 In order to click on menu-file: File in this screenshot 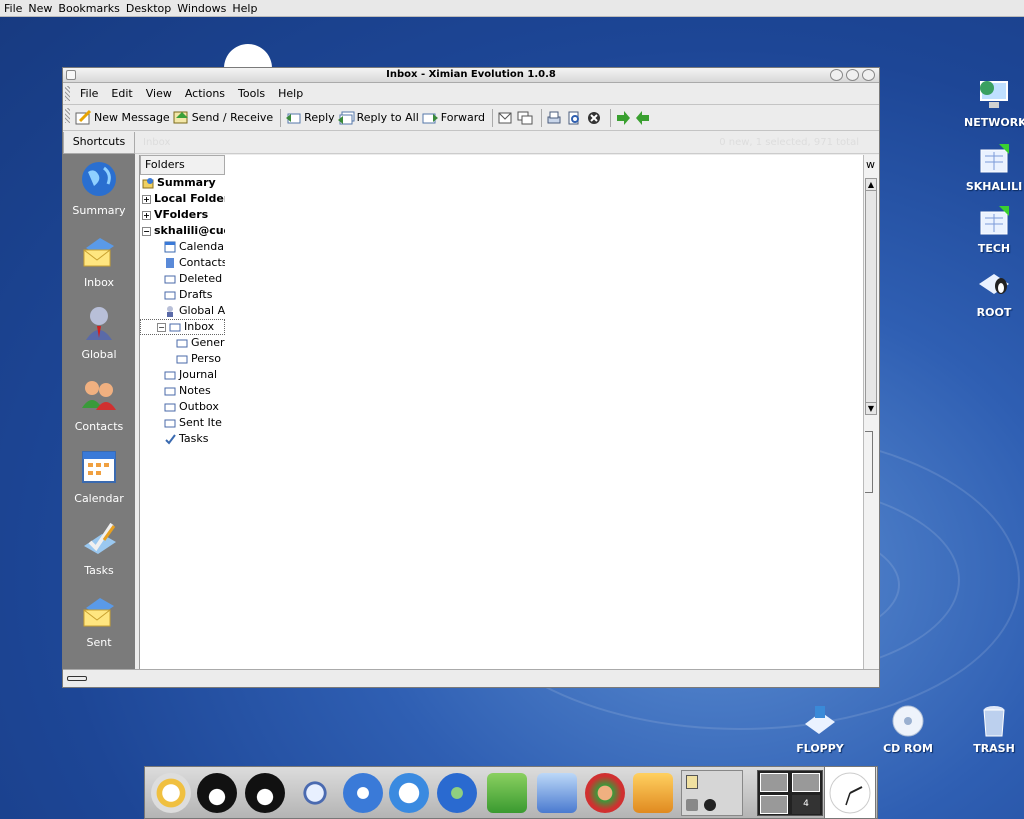, I will do `click(13, 8)`.